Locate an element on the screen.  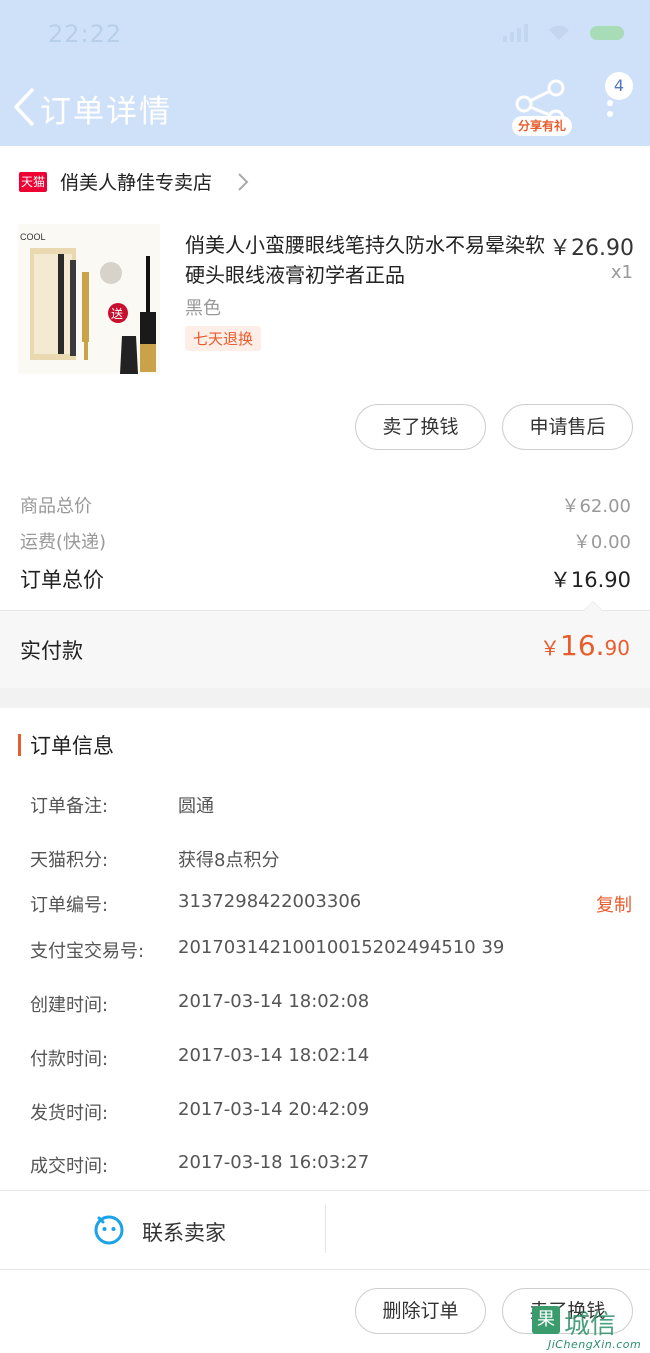
eyeliner-product-illustration: COOL 果 送 is located at coordinates (89, 299).